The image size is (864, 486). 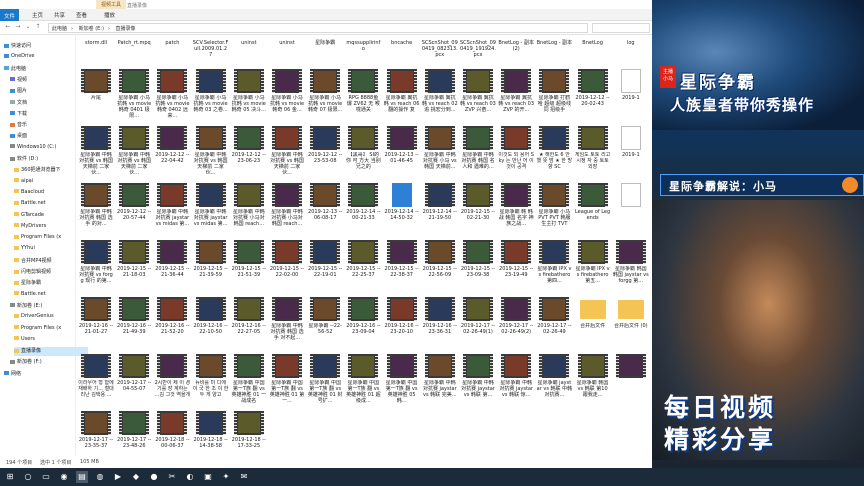 I want to click on file-item: 2019-12-15 --22-38-37, so click(x=402, y=268).